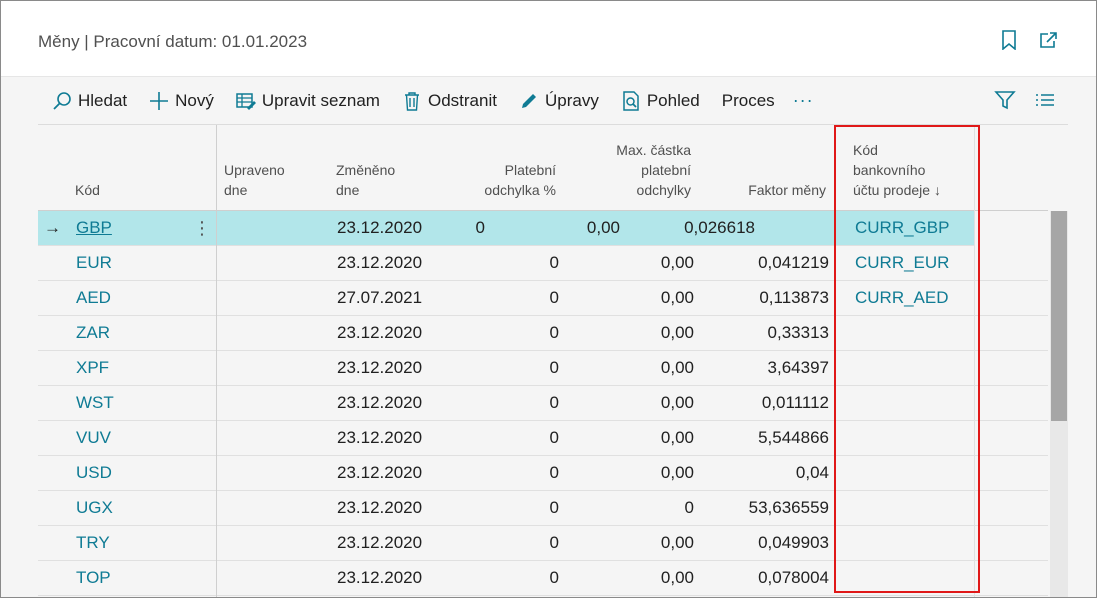 The height and width of the screenshot is (598, 1097). Describe the element at coordinates (94, 228) in the screenshot. I see `code-cell: GBP` at that location.